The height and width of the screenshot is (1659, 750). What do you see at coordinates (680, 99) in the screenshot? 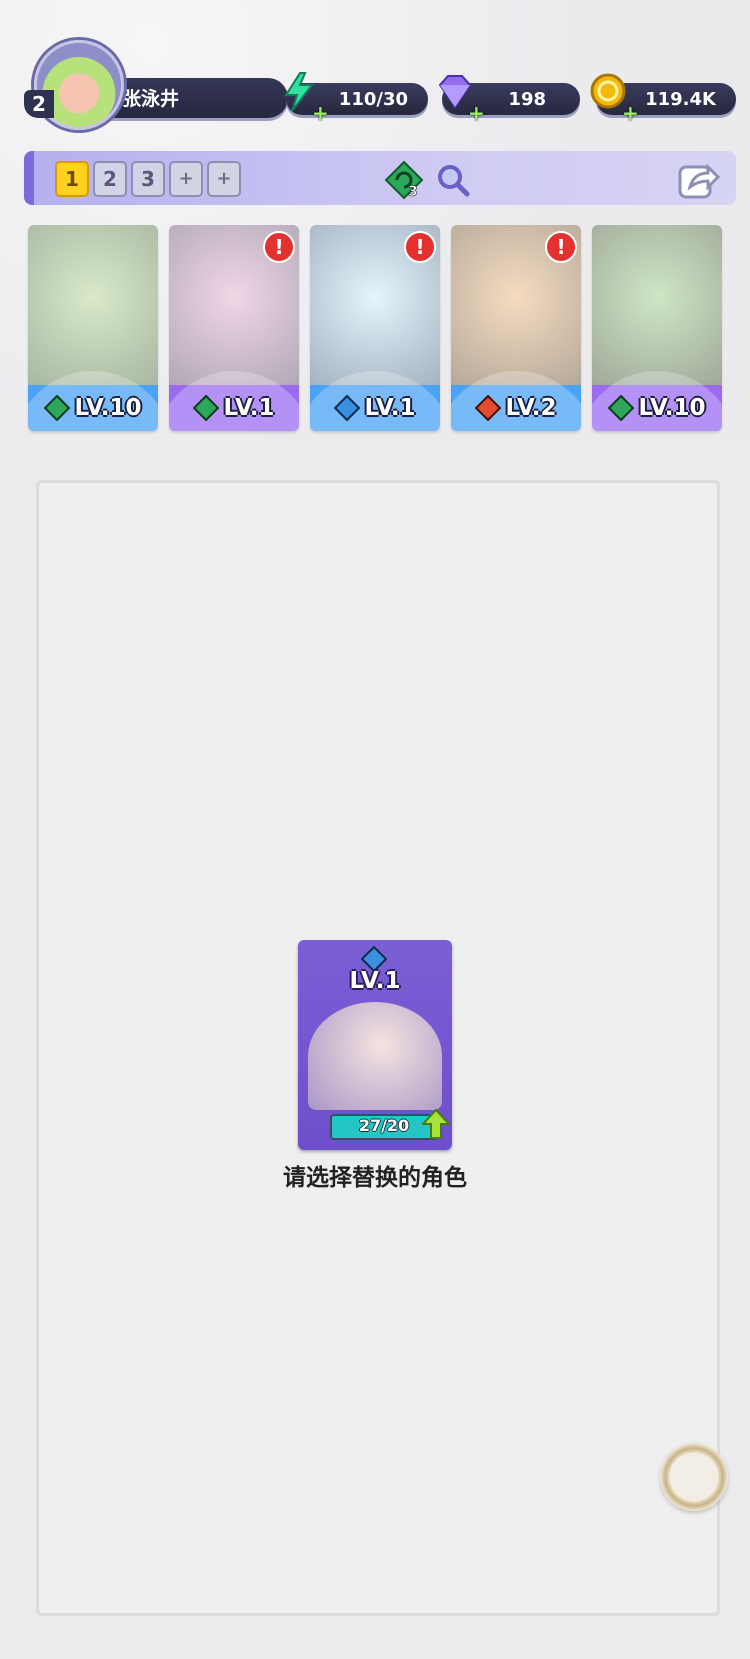
I see `coin-value: 119.4K` at bounding box center [680, 99].